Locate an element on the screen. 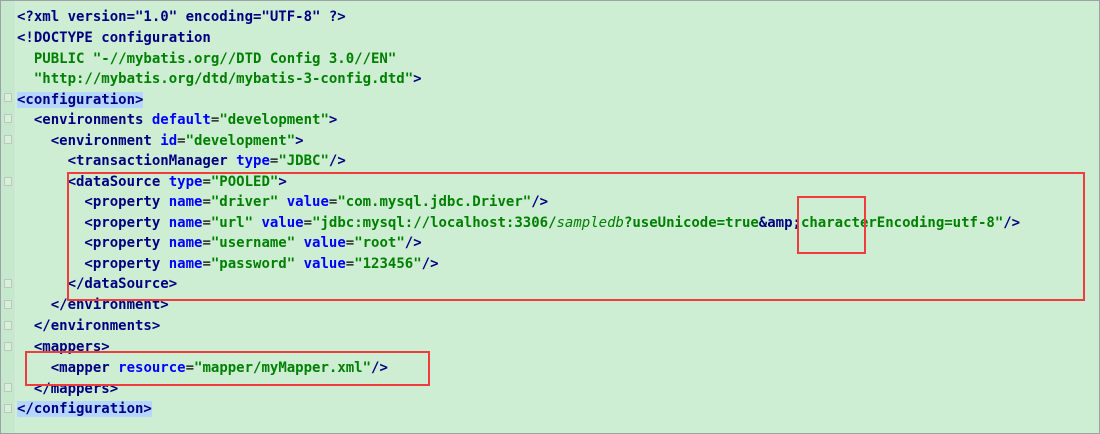 Image resolution: width=1100 pixels, height=434 pixels. code-line-text: </environments> is located at coordinates (88, 326).